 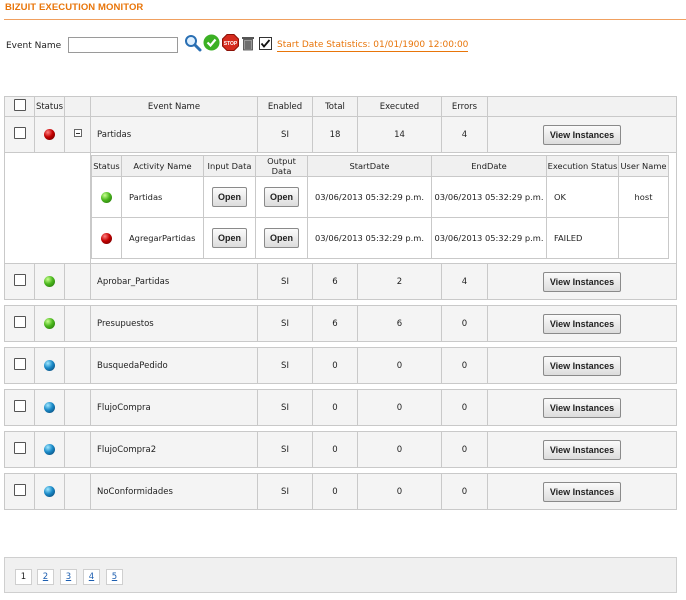 I want to click on table-row: Aprobar_Partidas SI 6 2 4 View Instances, so click(x=340, y=281).